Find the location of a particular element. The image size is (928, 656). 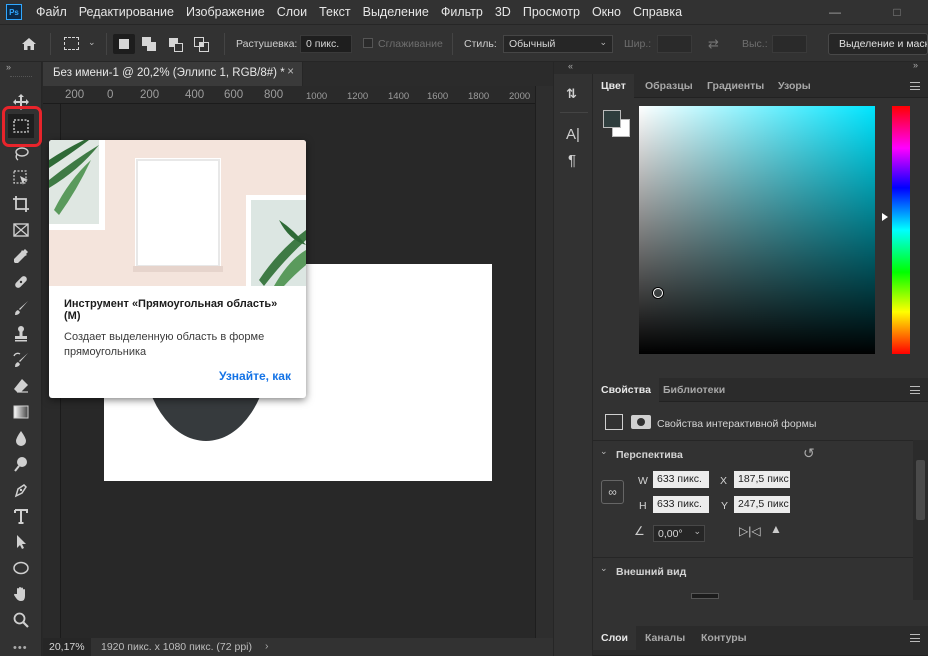

history-brush-icon is located at coordinates (21, 360).